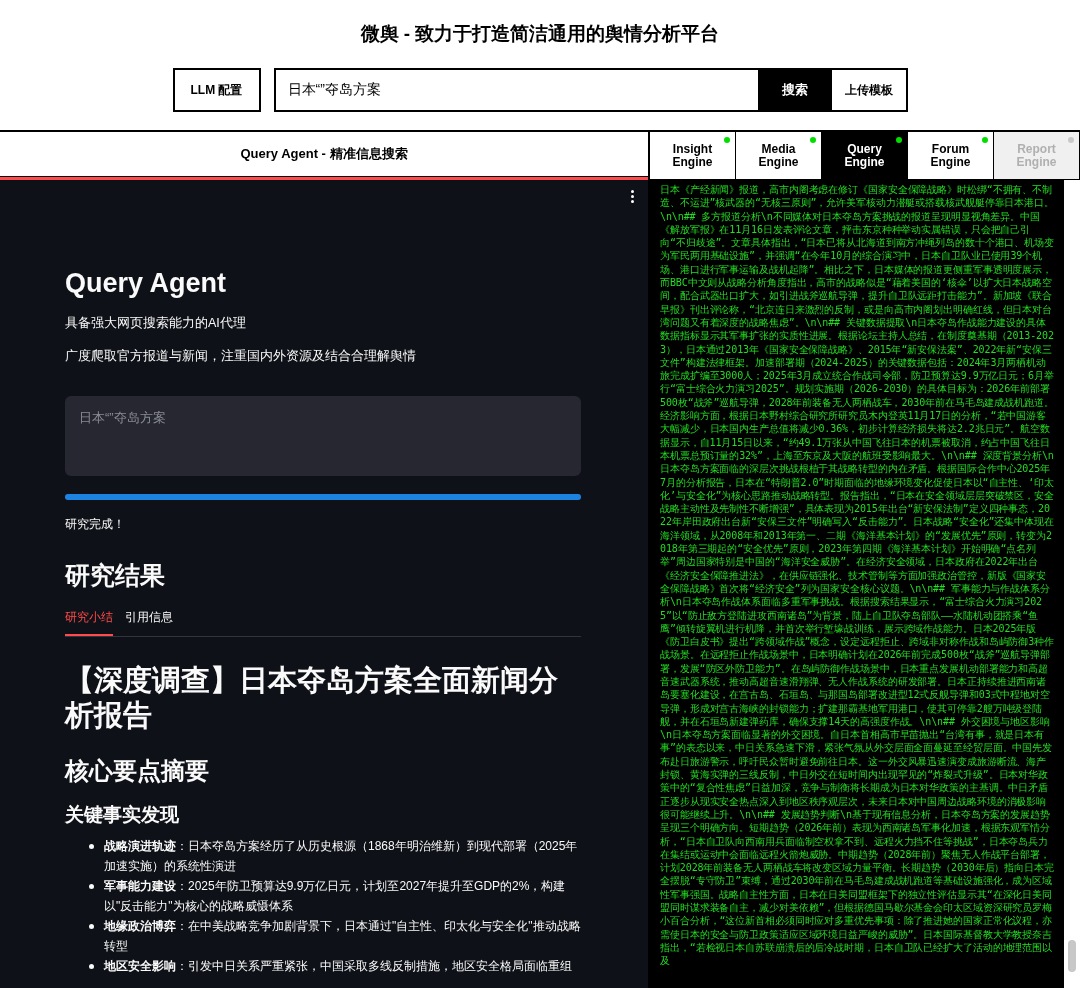  What do you see at coordinates (693, 156) in the screenshot?
I see `engine-tab: Insight Engine` at bounding box center [693, 156].